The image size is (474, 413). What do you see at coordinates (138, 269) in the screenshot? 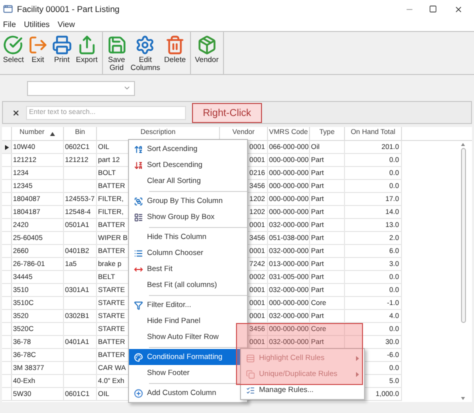
I see `arrows-horizontal-icon` at bounding box center [138, 269].